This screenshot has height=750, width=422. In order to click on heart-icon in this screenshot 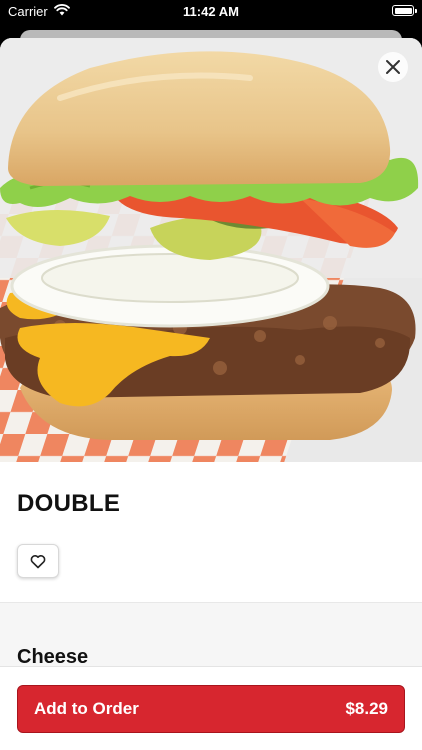, I will do `click(38, 561)`.